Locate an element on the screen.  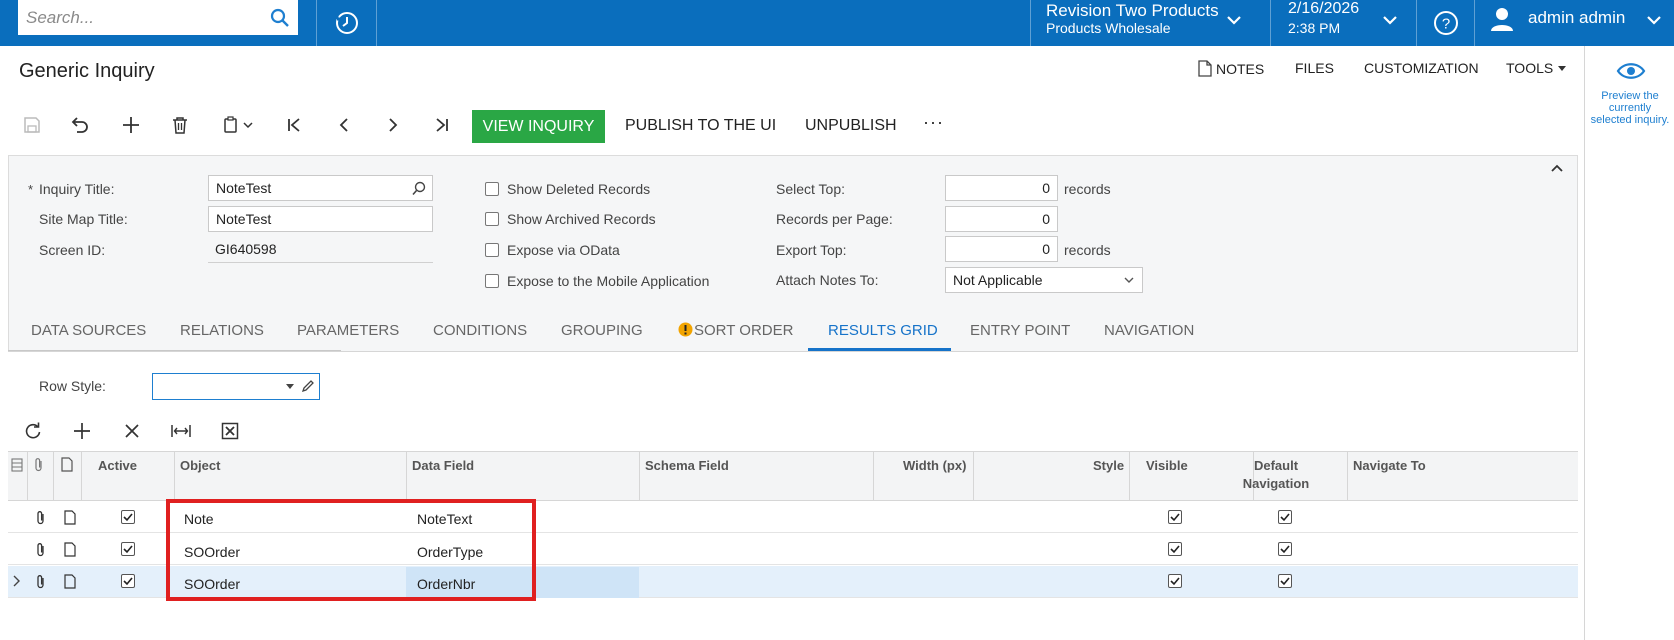
select-top-field: 0 is located at coordinates (1001, 188).